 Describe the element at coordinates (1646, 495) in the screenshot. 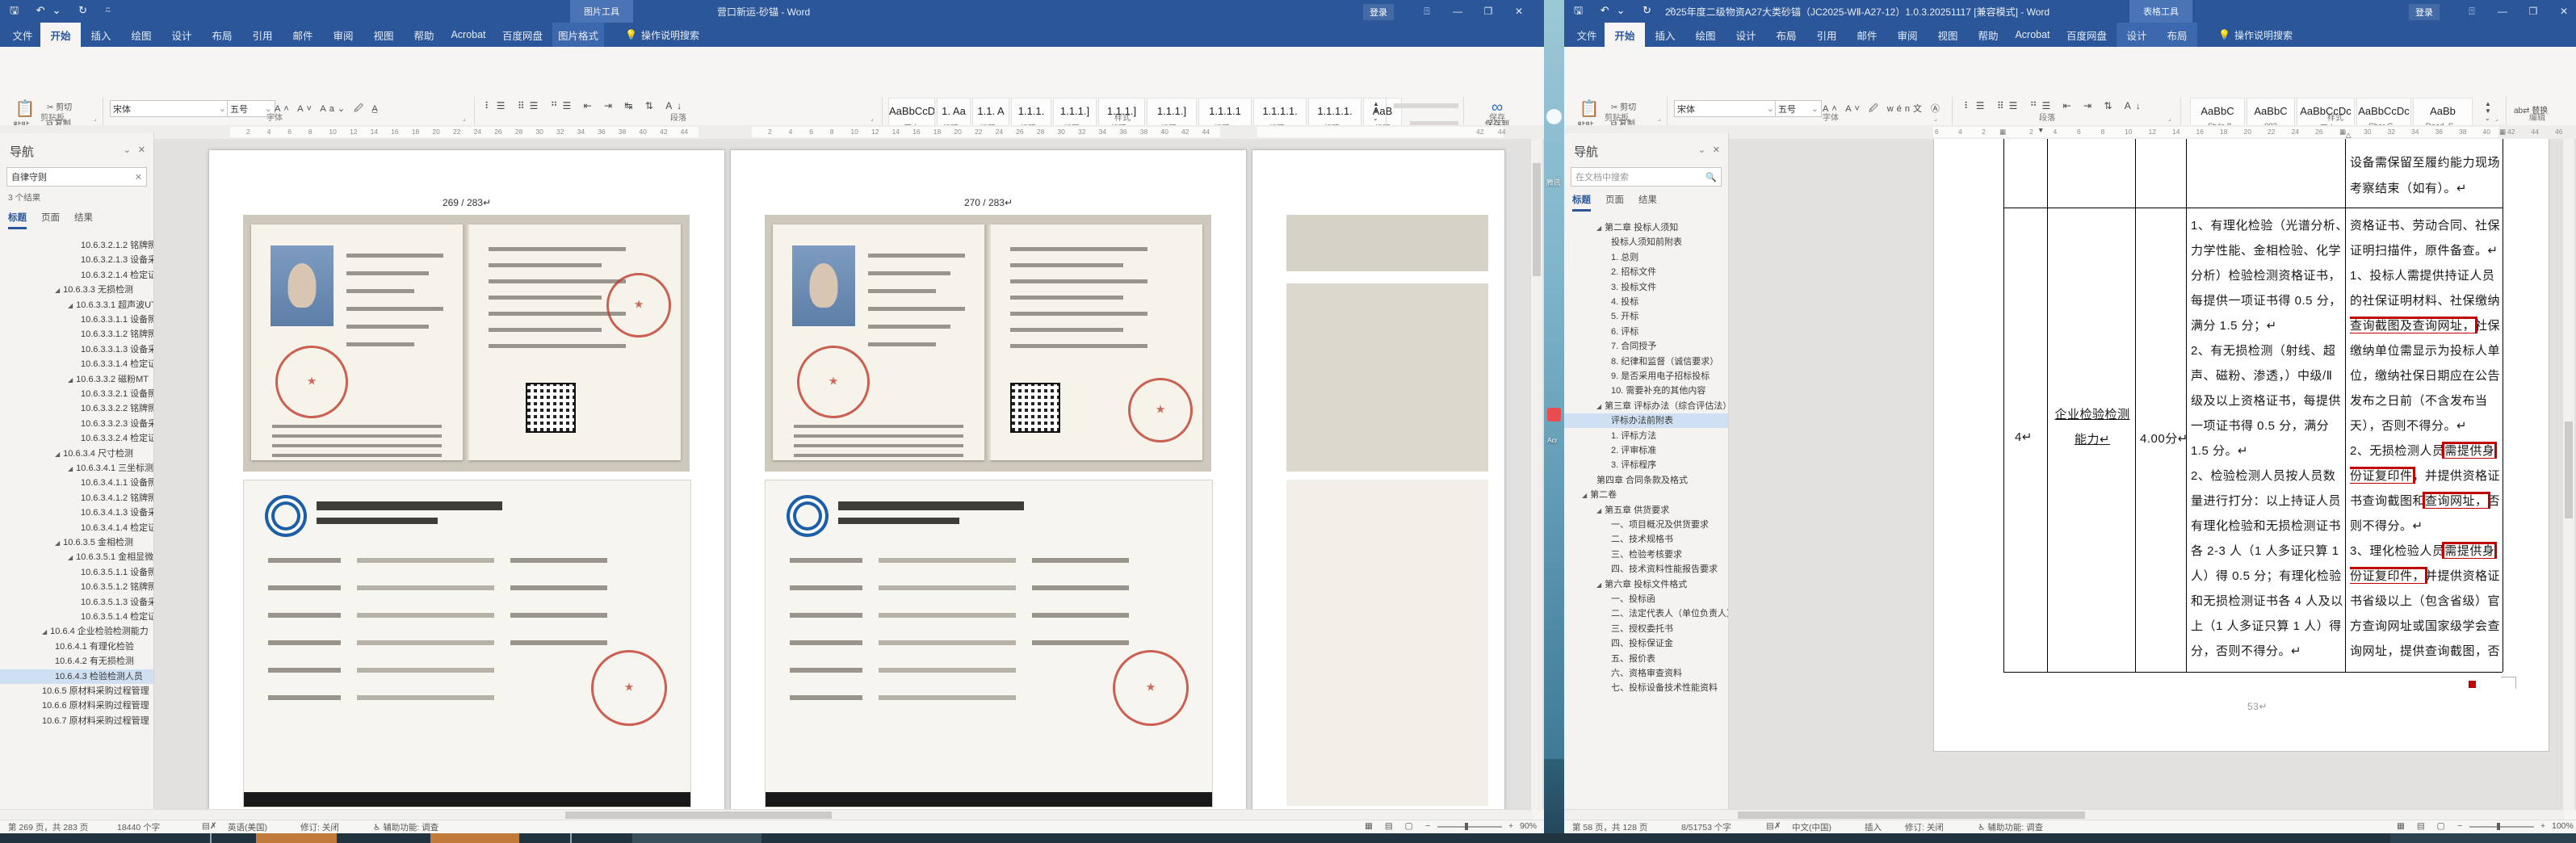

I see `nav-item: ◢ 第二卷` at that location.